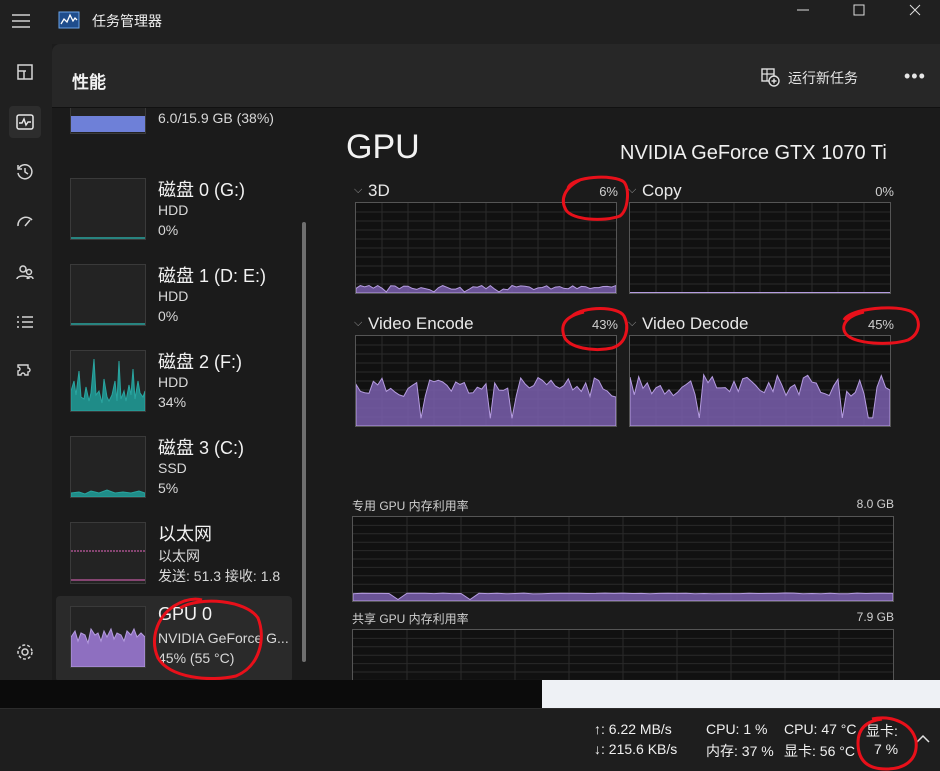 Image resolution: width=940 pixels, height=771 pixels. What do you see at coordinates (486, 248) in the screenshot?
I see `engine-graph-3d` at bounding box center [486, 248].